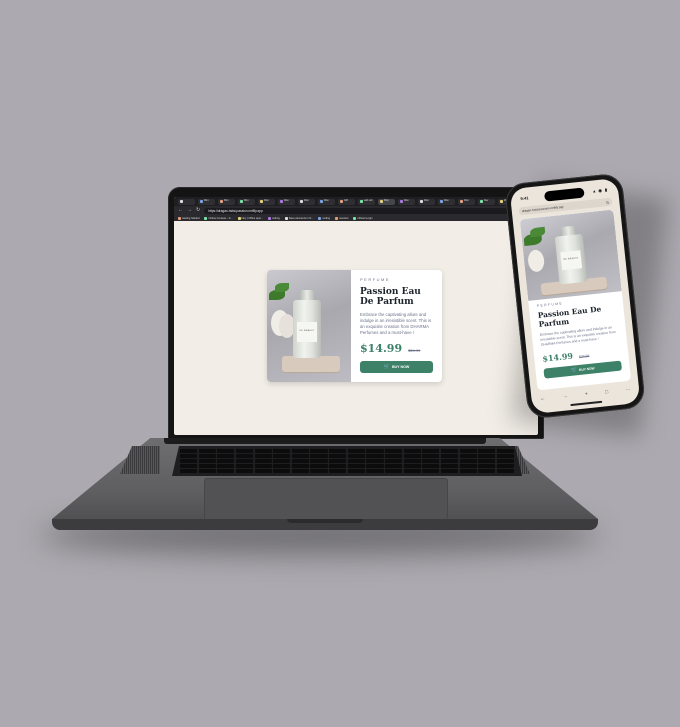  I want to click on browser-tab: Mop, so click(386, 201).